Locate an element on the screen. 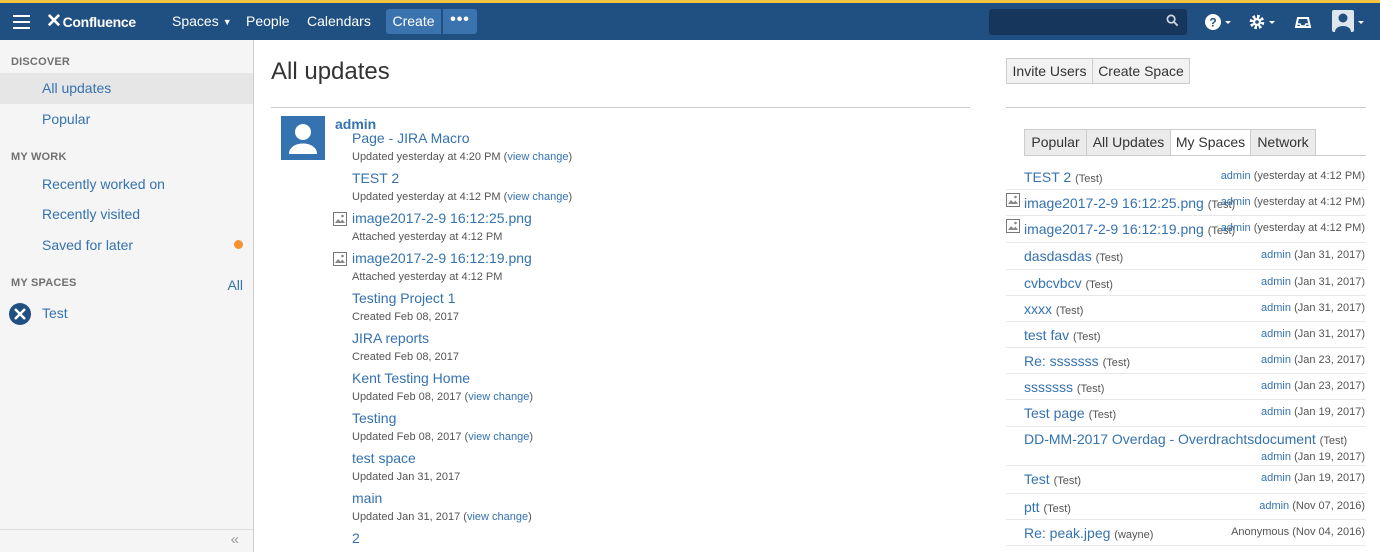  create-more-button: ••• is located at coordinates (460, 21).